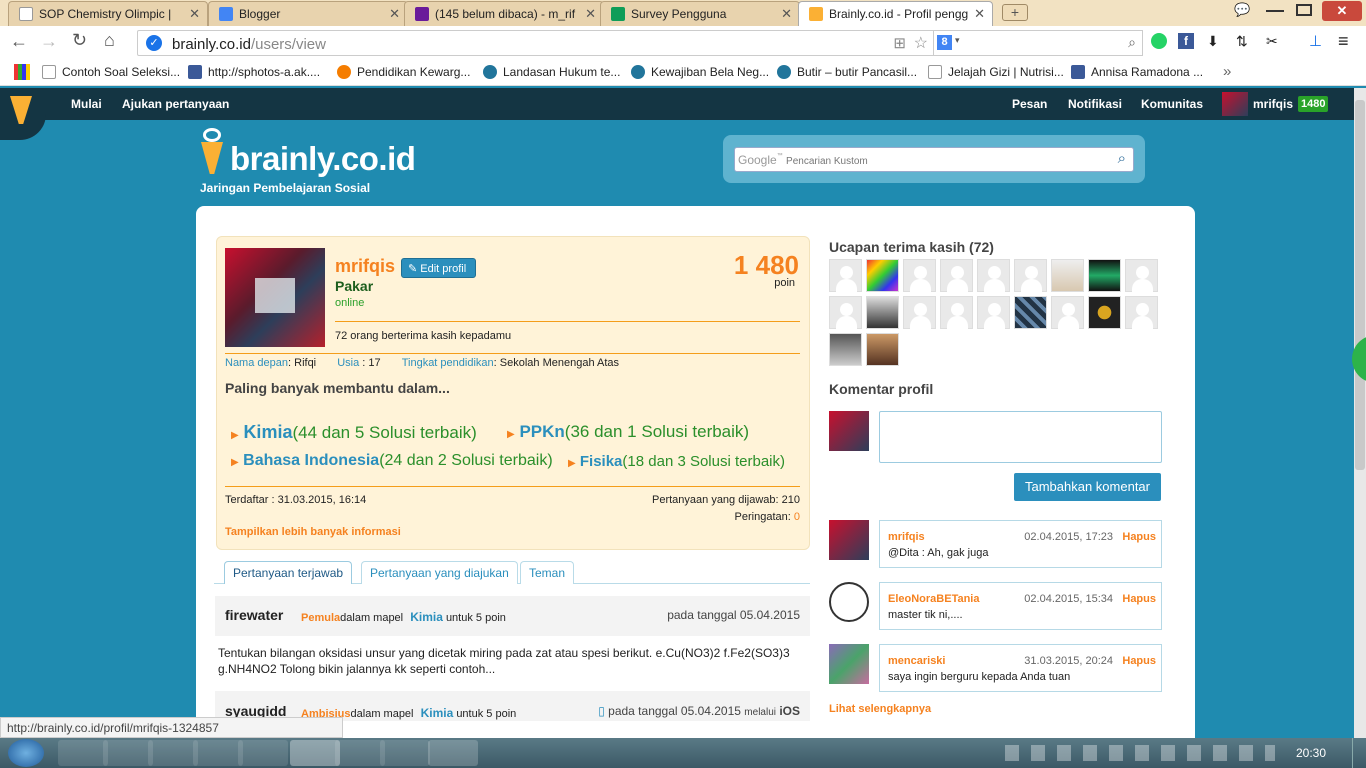  I want to click on start-button, so click(26, 753).